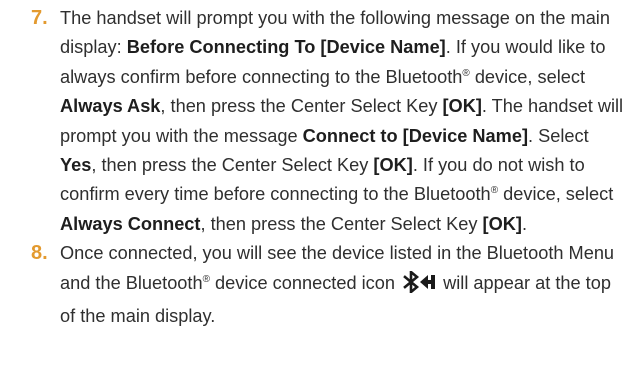  I want to click on bold-message: Connect to [Device Name], so click(415, 135).